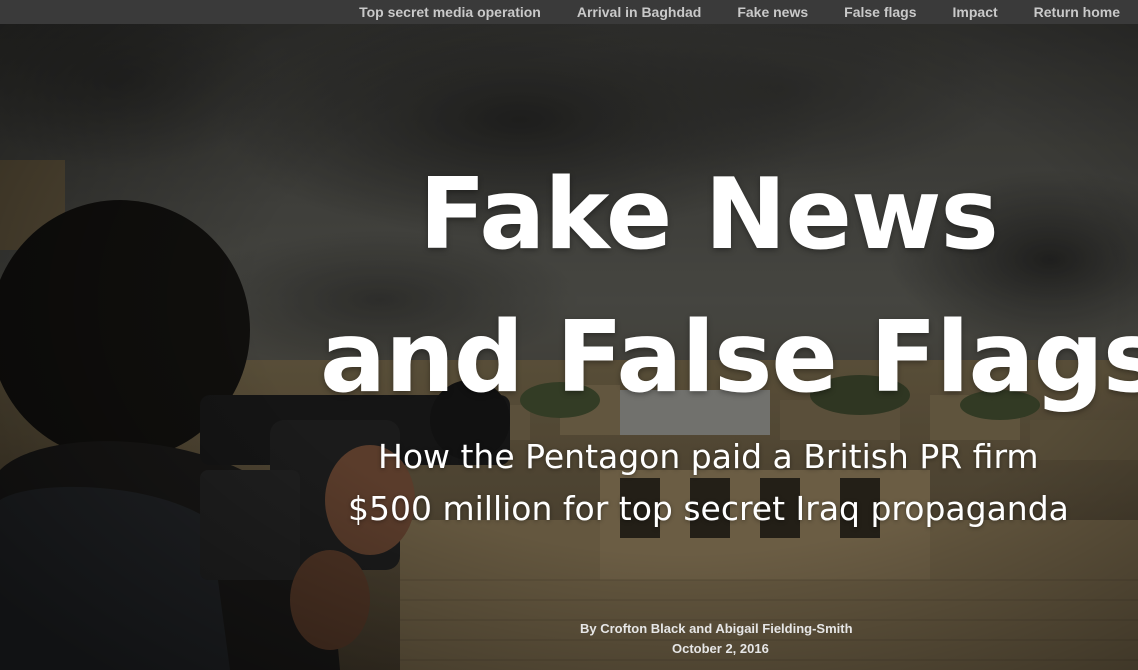 Image resolution: width=1138 pixels, height=670 pixels. Describe the element at coordinates (1077, 12) in the screenshot. I see `nav-link-return-home: Return home` at that location.